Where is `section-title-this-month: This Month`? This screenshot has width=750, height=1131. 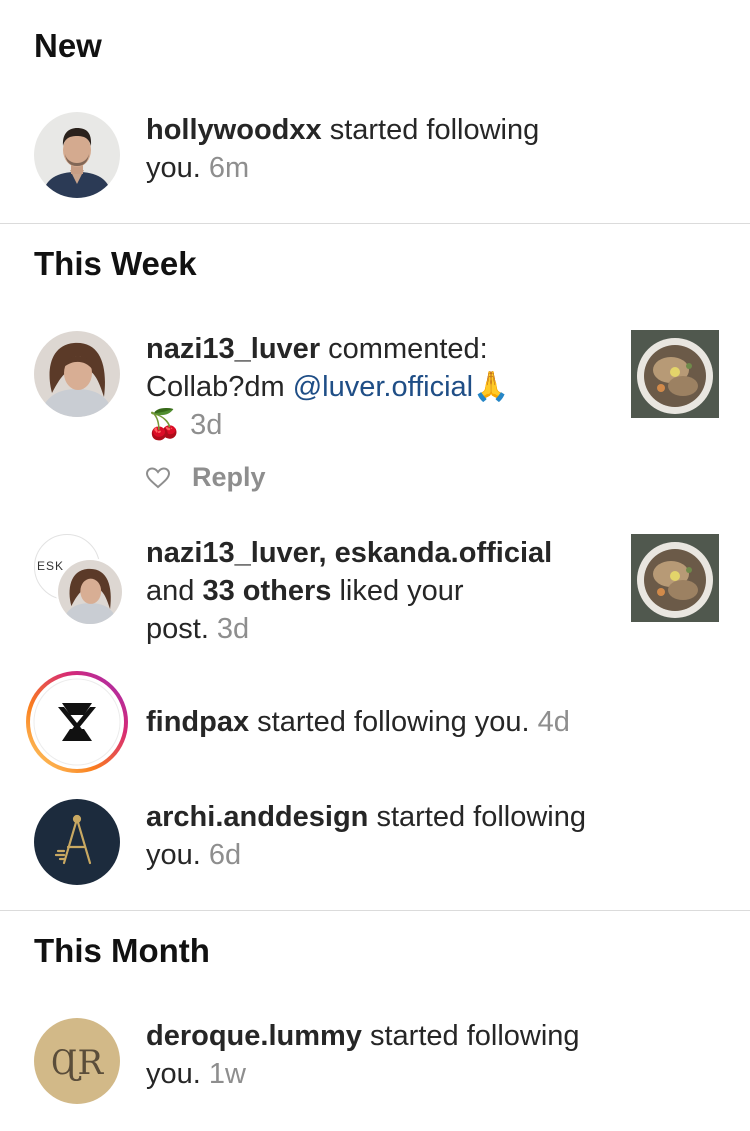 section-title-this-month: This Month is located at coordinates (122, 950).